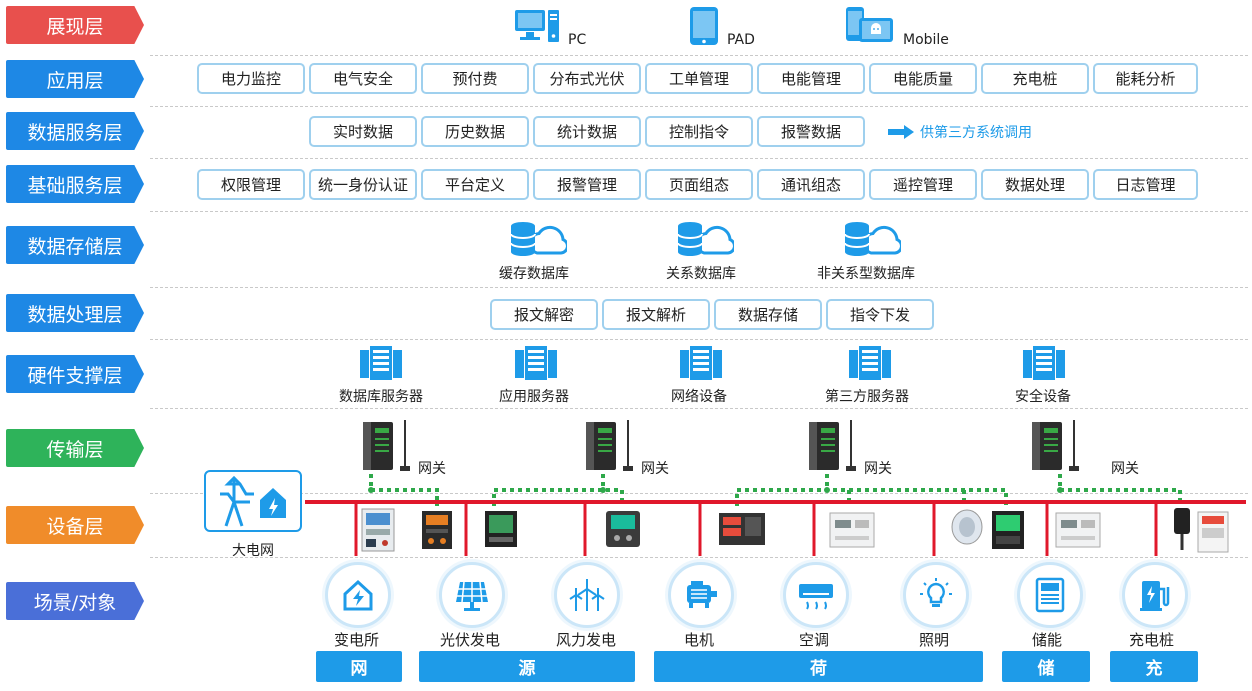 The image size is (1252, 691). Describe the element at coordinates (816, 595) in the screenshot. I see `air-conditioner-icon` at that location.